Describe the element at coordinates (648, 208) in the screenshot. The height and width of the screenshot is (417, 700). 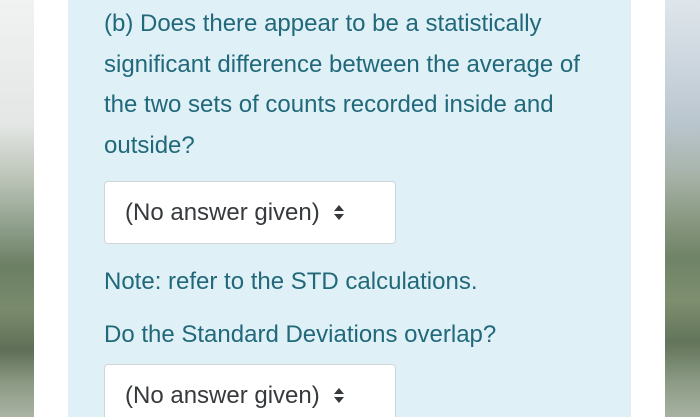
I see `page-margin-right` at that location.